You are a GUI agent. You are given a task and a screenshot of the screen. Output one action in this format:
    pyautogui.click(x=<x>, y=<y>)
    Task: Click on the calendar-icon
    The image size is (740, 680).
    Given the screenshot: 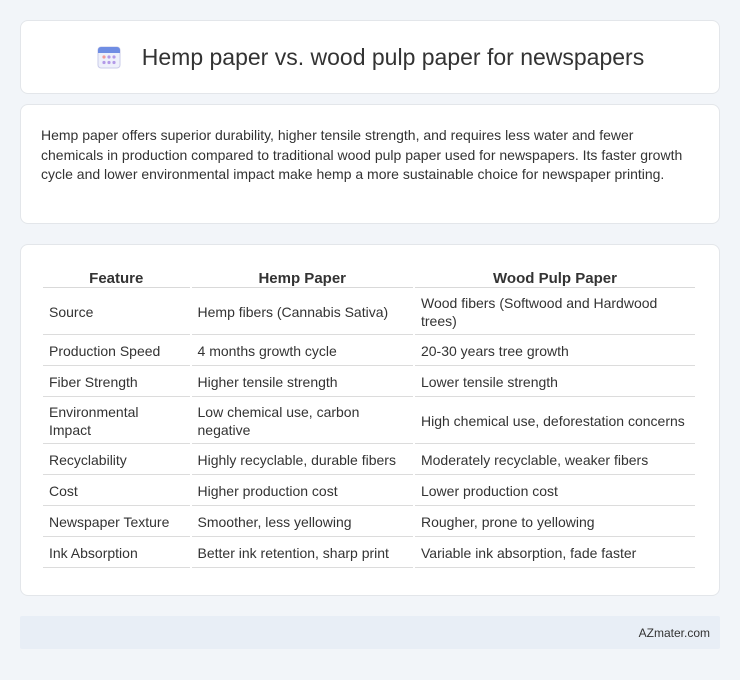 What is the action you would take?
    pyautogui.click(x=109, y=57)
    